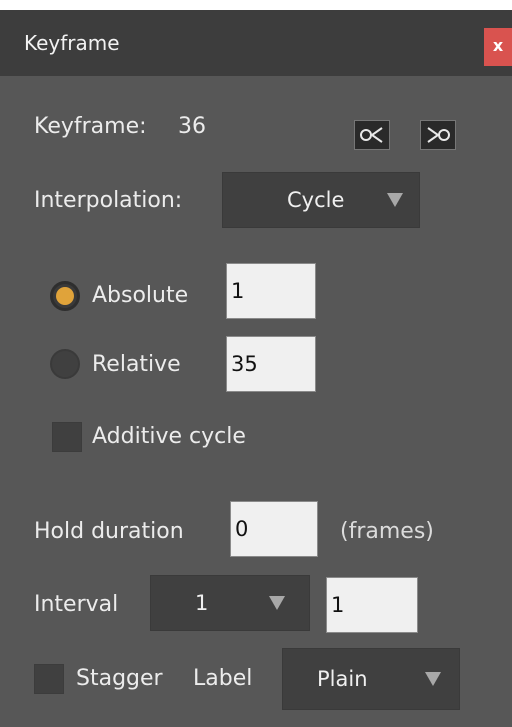  I want to click on additive-cycle-label: Additive cycle, so click(169, 436).